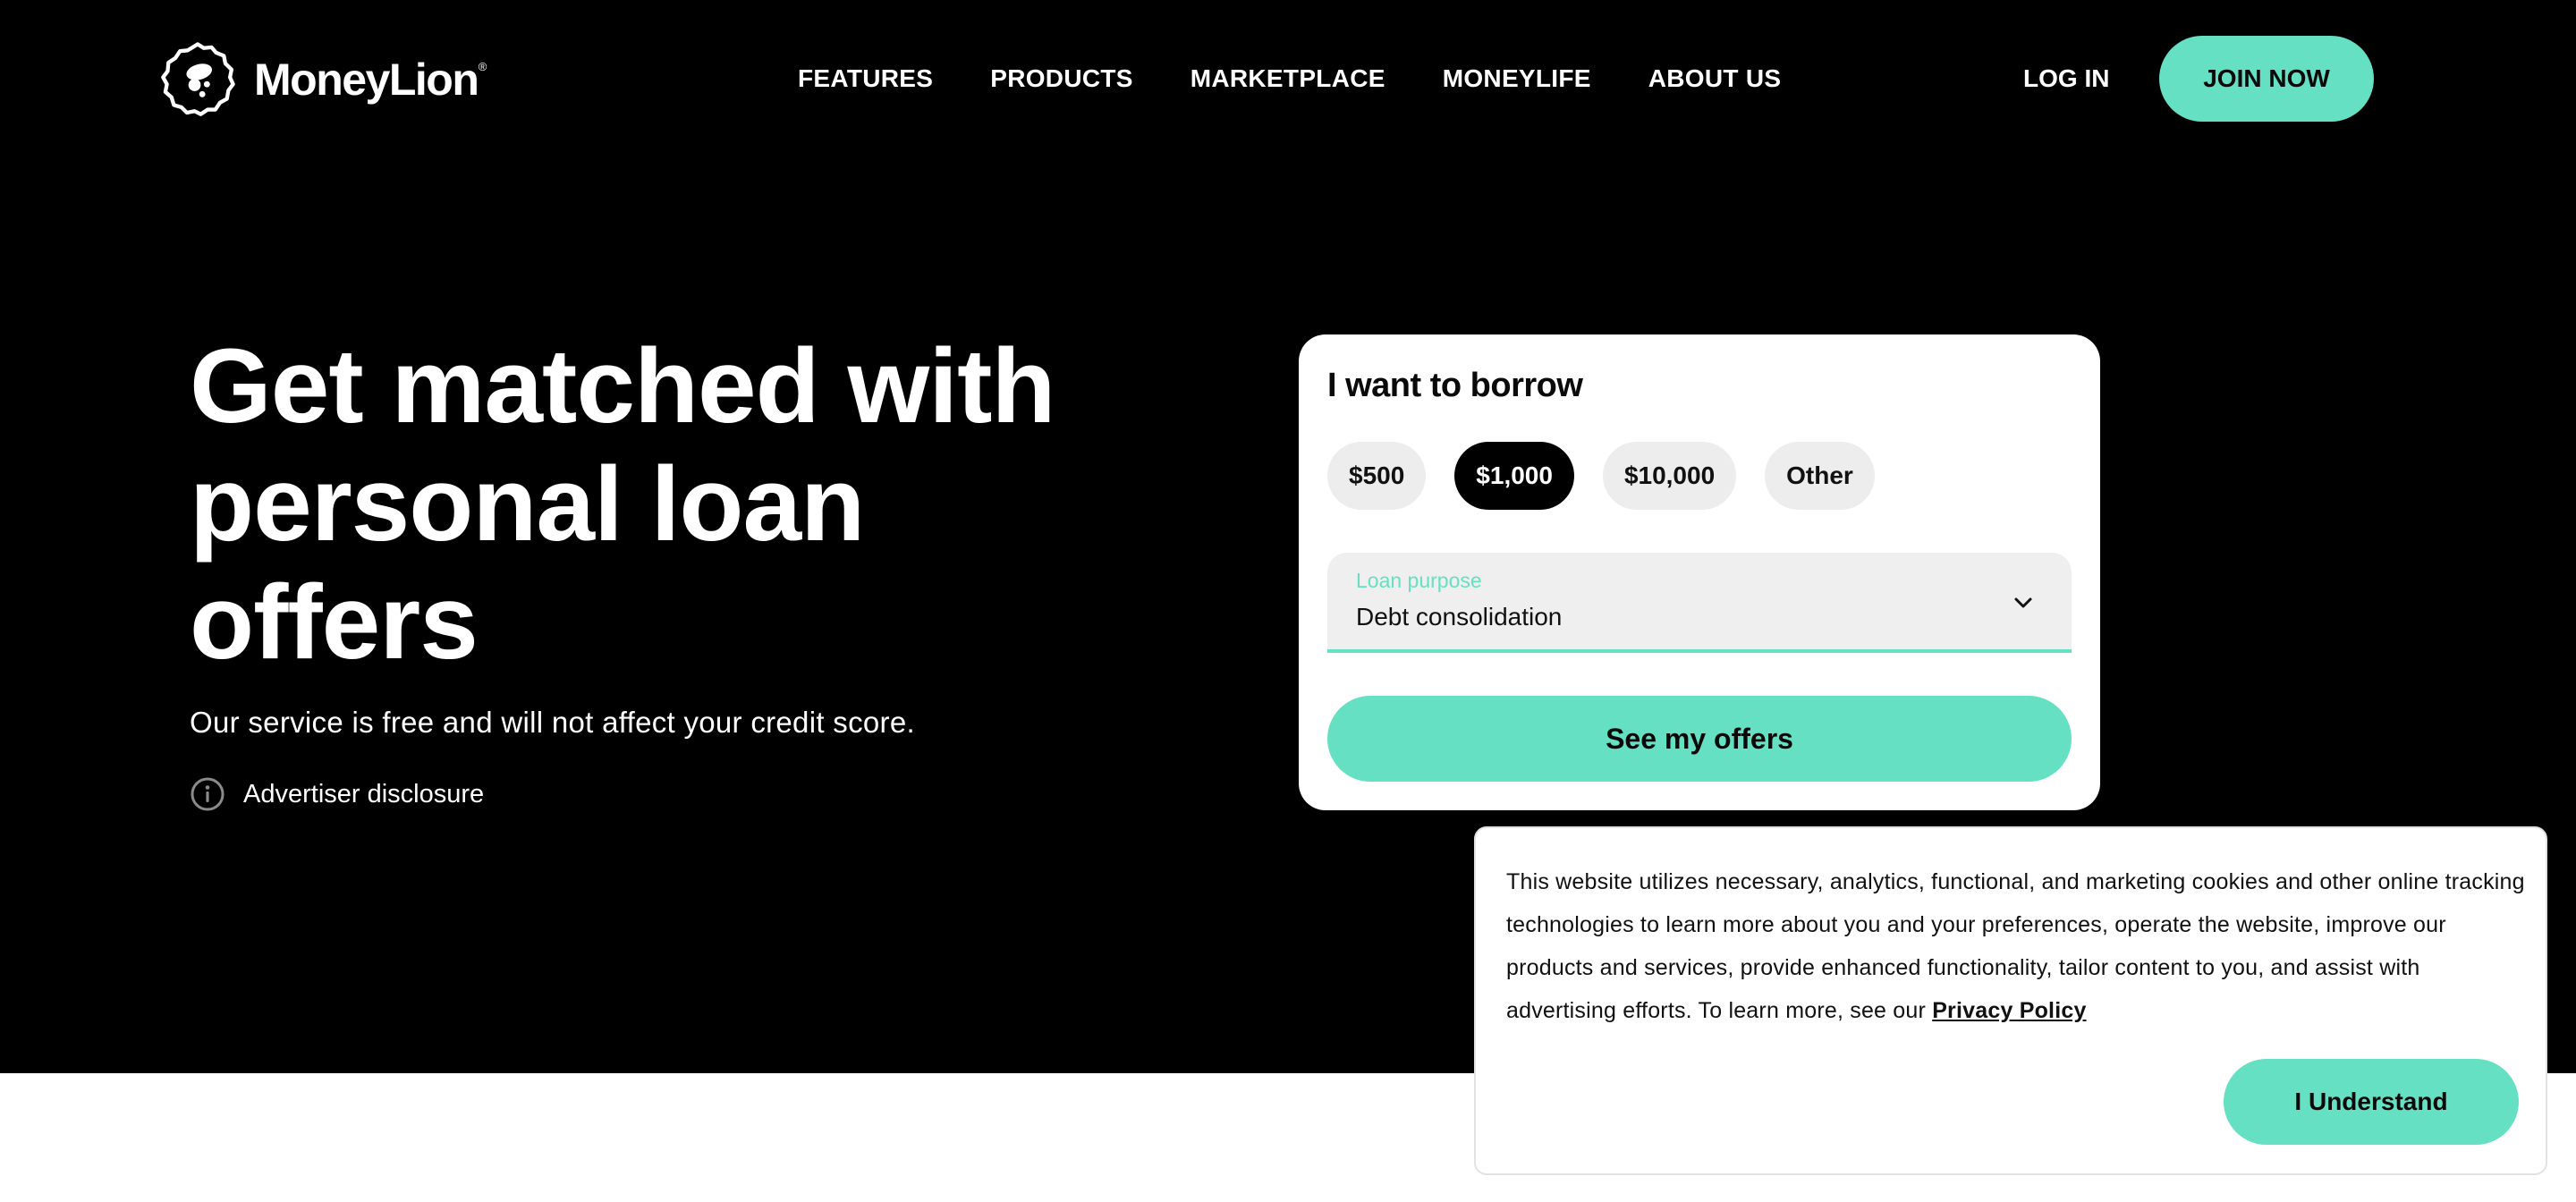 The width and height of the screenshot is (2576, 1202). I want to click on loan-purpose-select: Loan purpose Debt consolidation, so click(1699, 603).